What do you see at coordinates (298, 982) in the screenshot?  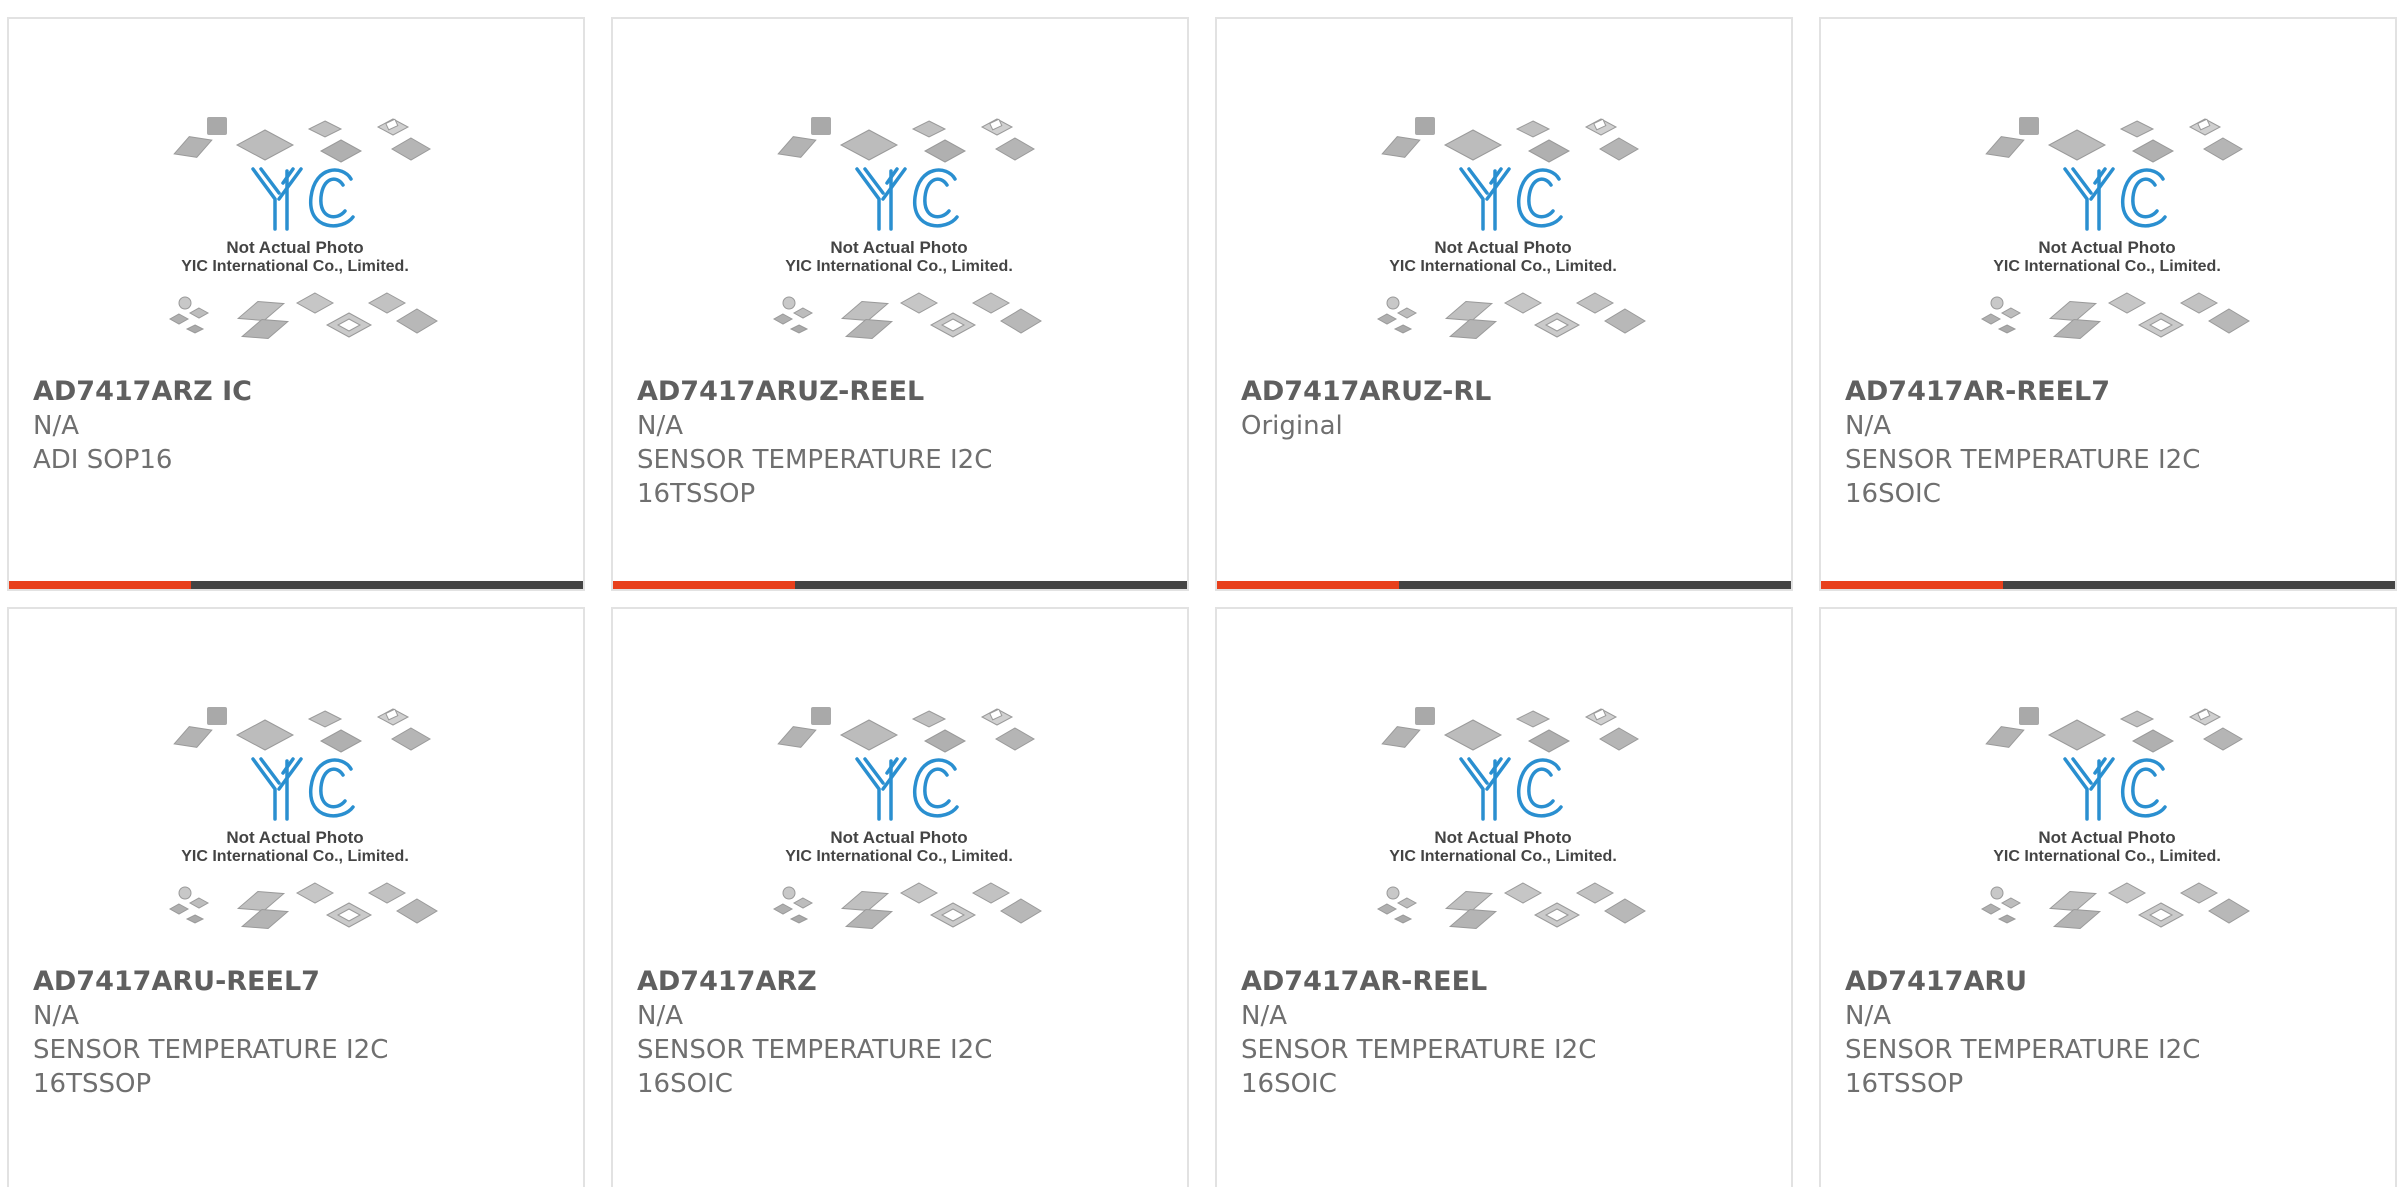 I see `part-number: AD7417ARU-REEL7` at bounding box center [298, 982].